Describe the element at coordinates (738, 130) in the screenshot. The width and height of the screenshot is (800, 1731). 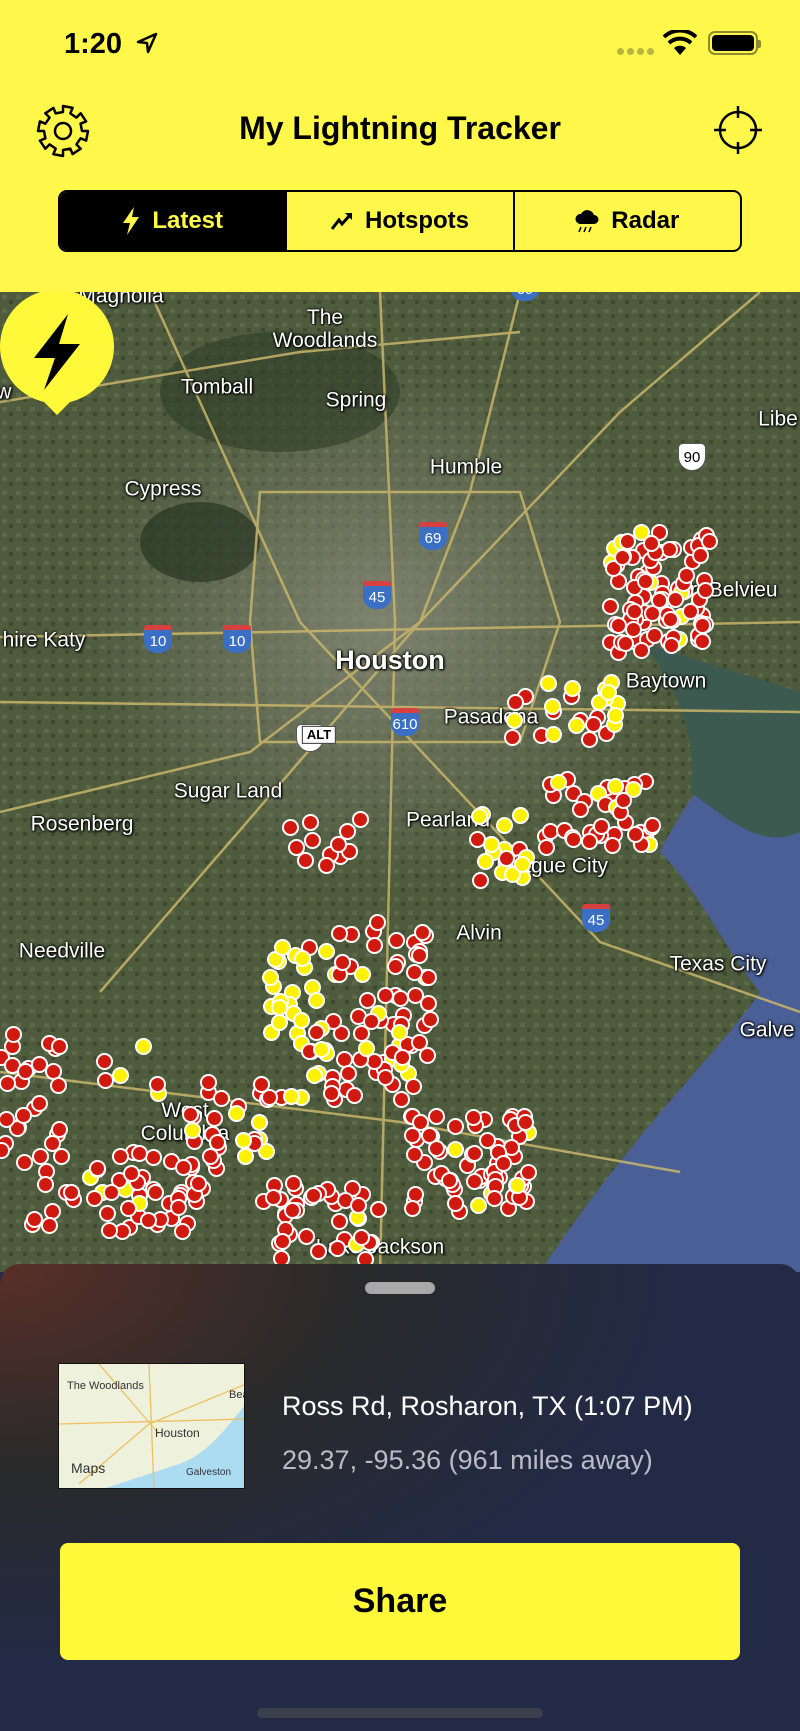
I see `crosshair-icon` at that location.